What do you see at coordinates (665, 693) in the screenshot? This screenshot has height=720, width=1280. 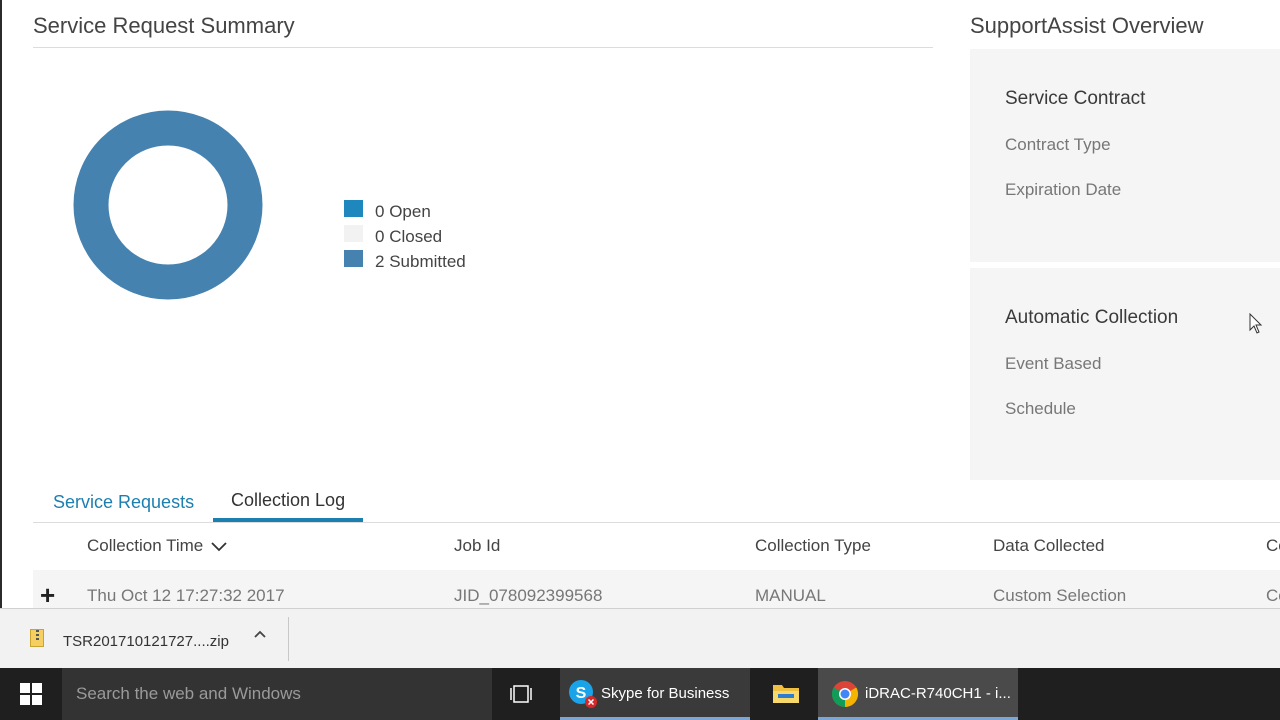 I see `taskbar-app-skype-label: Skype for Business` at bounding box center [665, 693].